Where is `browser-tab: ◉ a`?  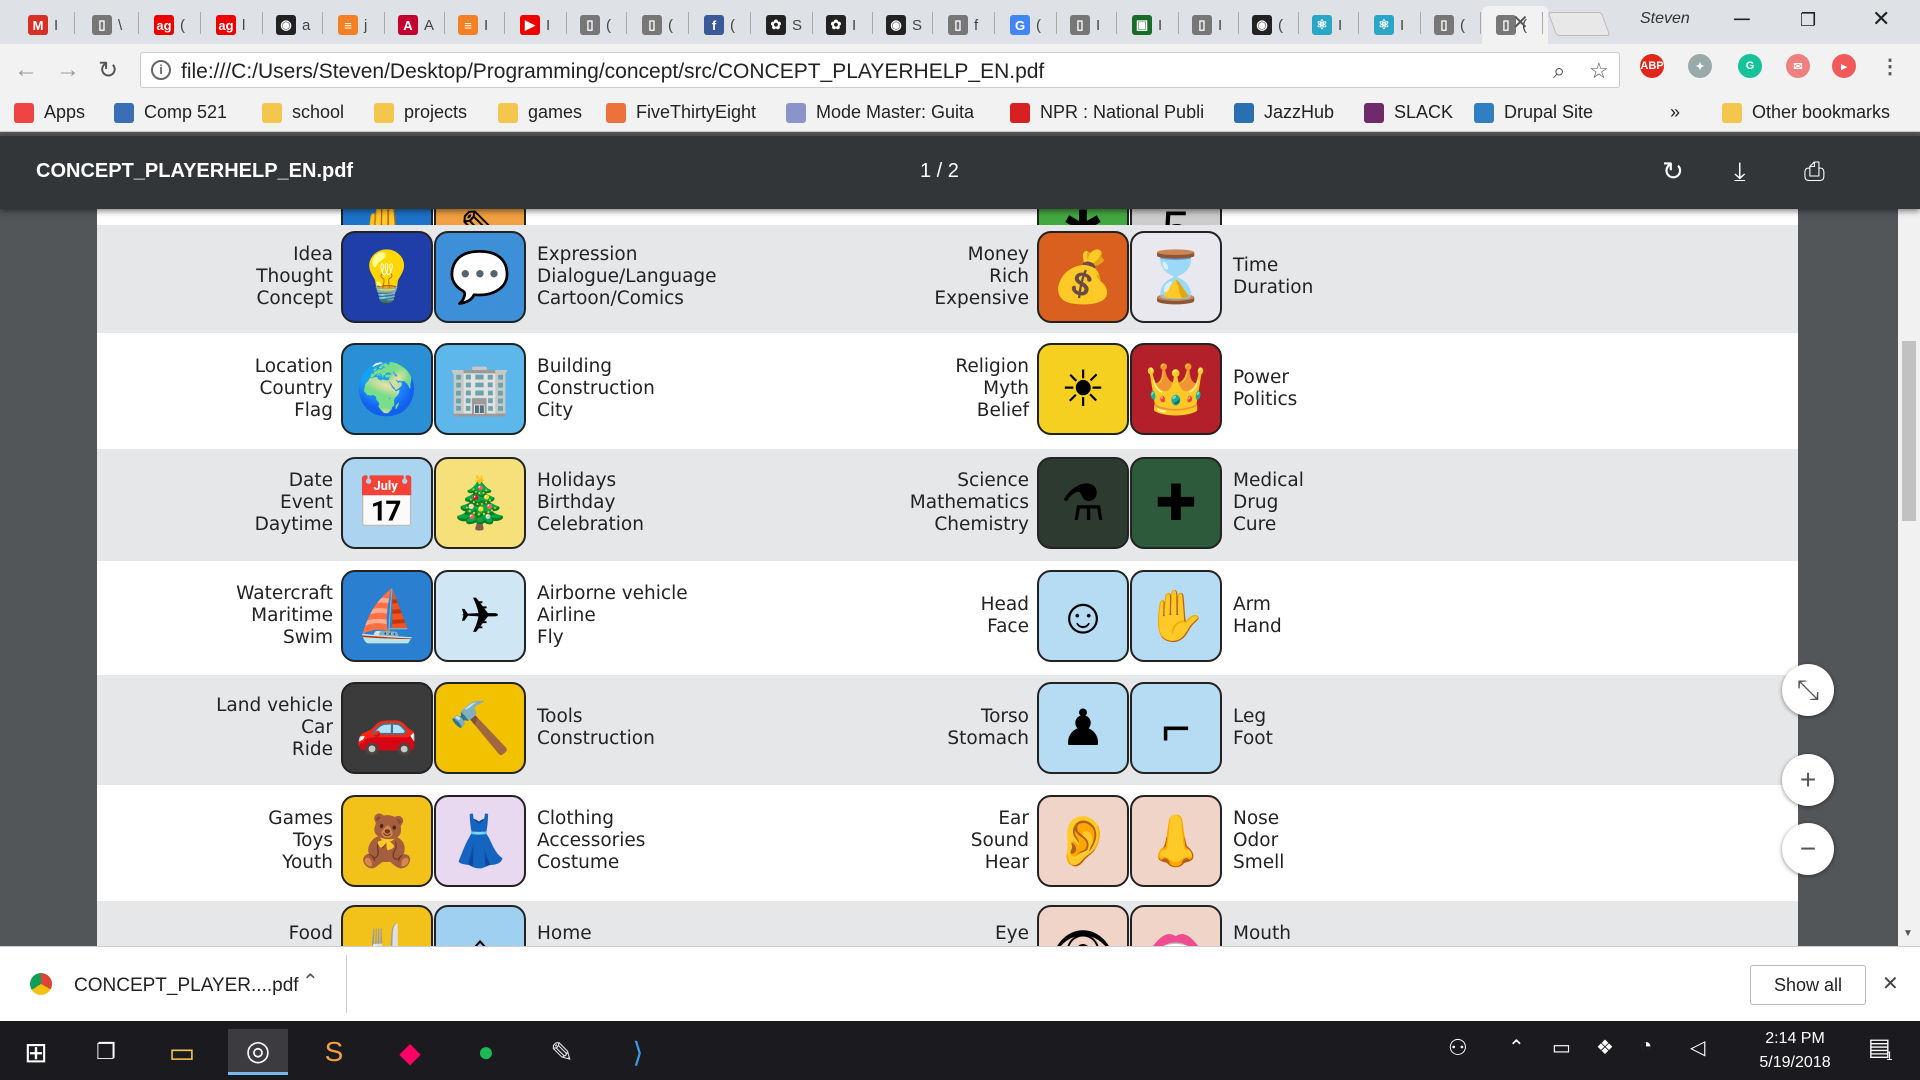
browser-tab: ◉ a is located at coordinates (292, 25).